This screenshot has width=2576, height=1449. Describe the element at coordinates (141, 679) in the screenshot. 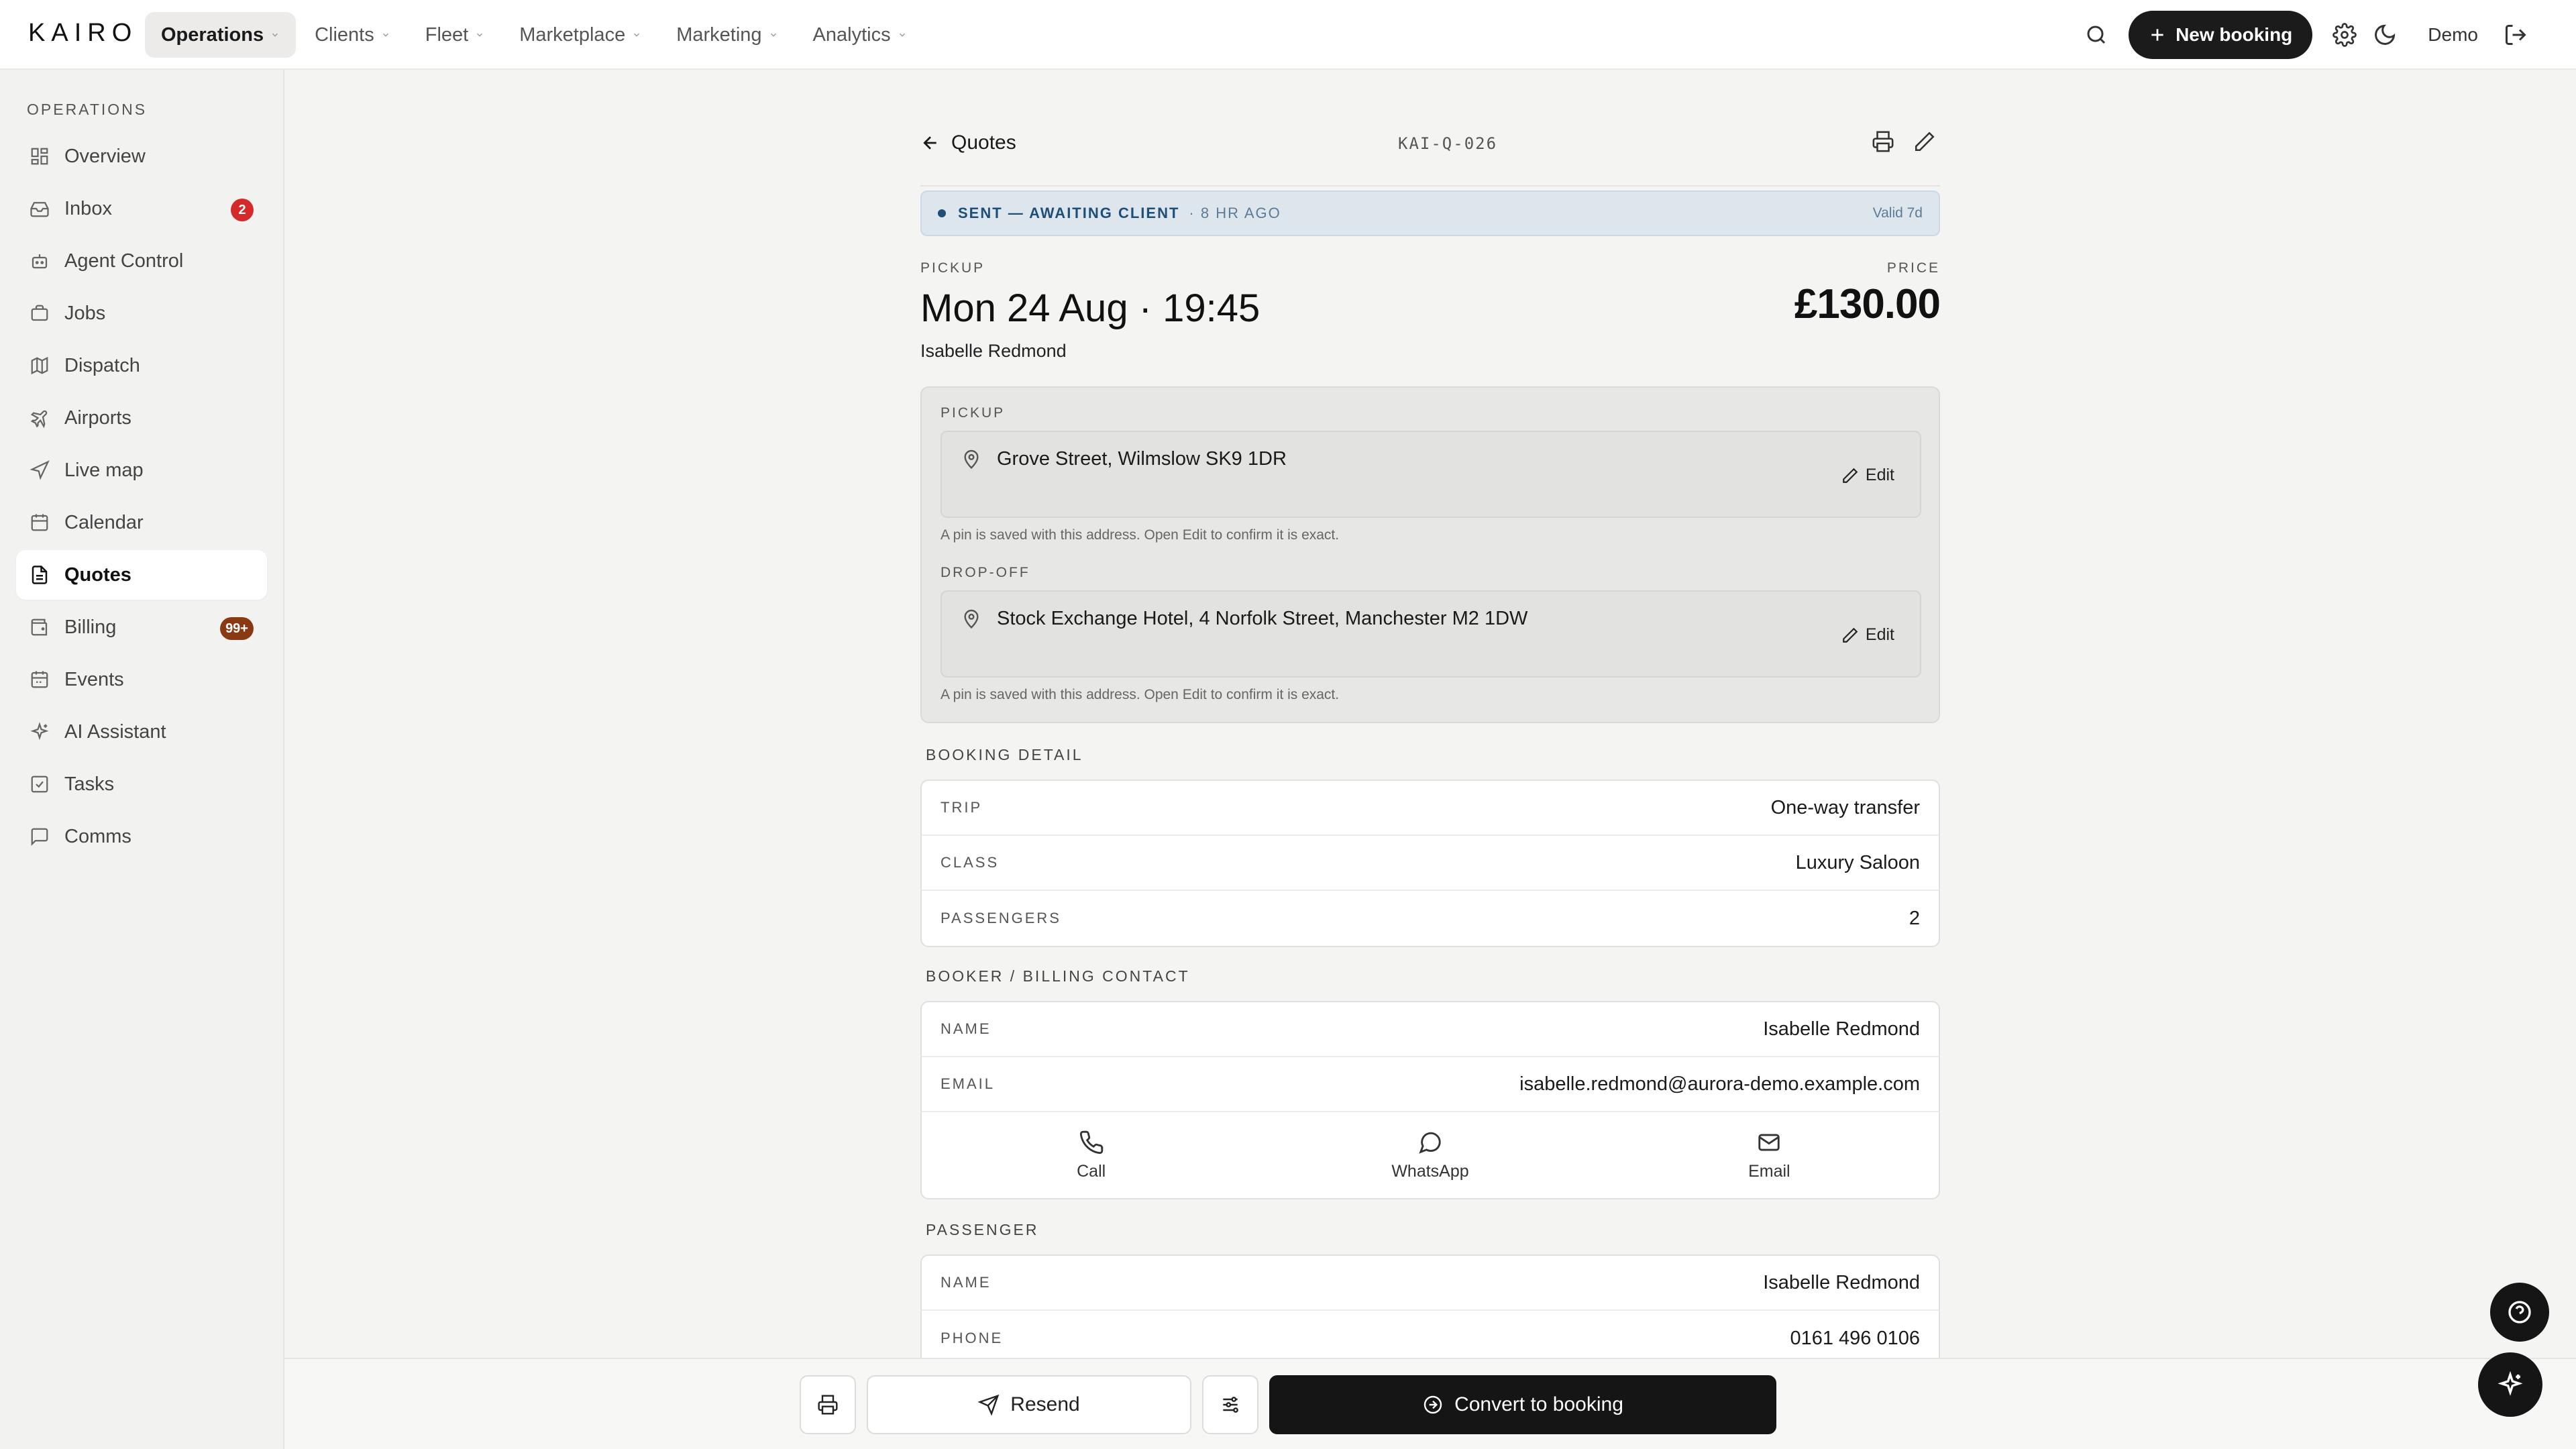

I see `sidebar-item-events: Events` at that location.